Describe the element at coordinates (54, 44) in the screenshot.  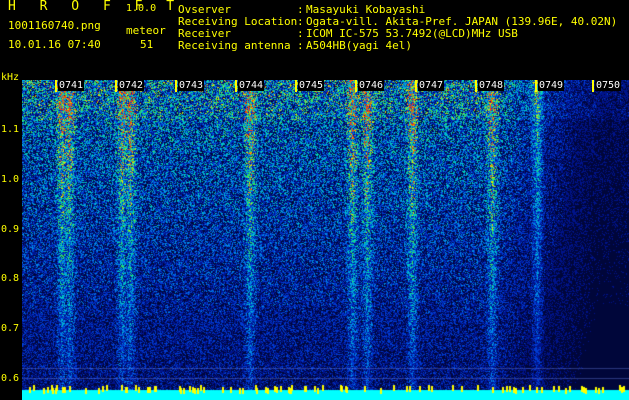
I see `capture-datetime: 10.01.16 07:40` at that location.